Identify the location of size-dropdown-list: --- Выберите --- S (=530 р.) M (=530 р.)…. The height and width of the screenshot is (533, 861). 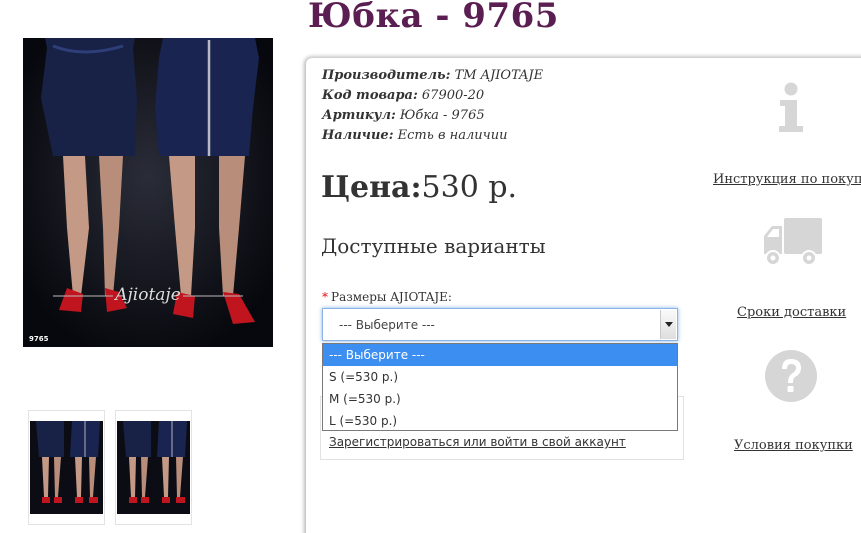
(500, 387).